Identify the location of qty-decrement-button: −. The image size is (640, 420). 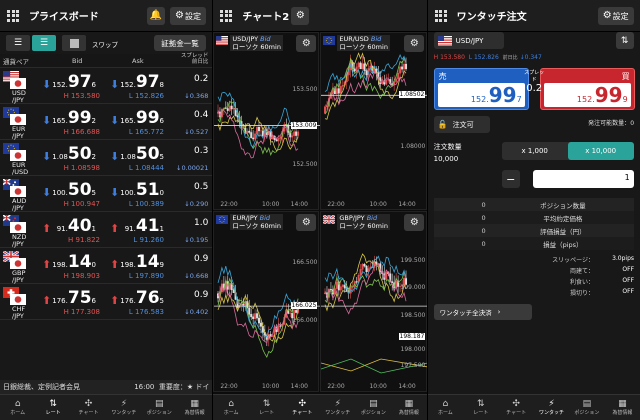
(510, 179).